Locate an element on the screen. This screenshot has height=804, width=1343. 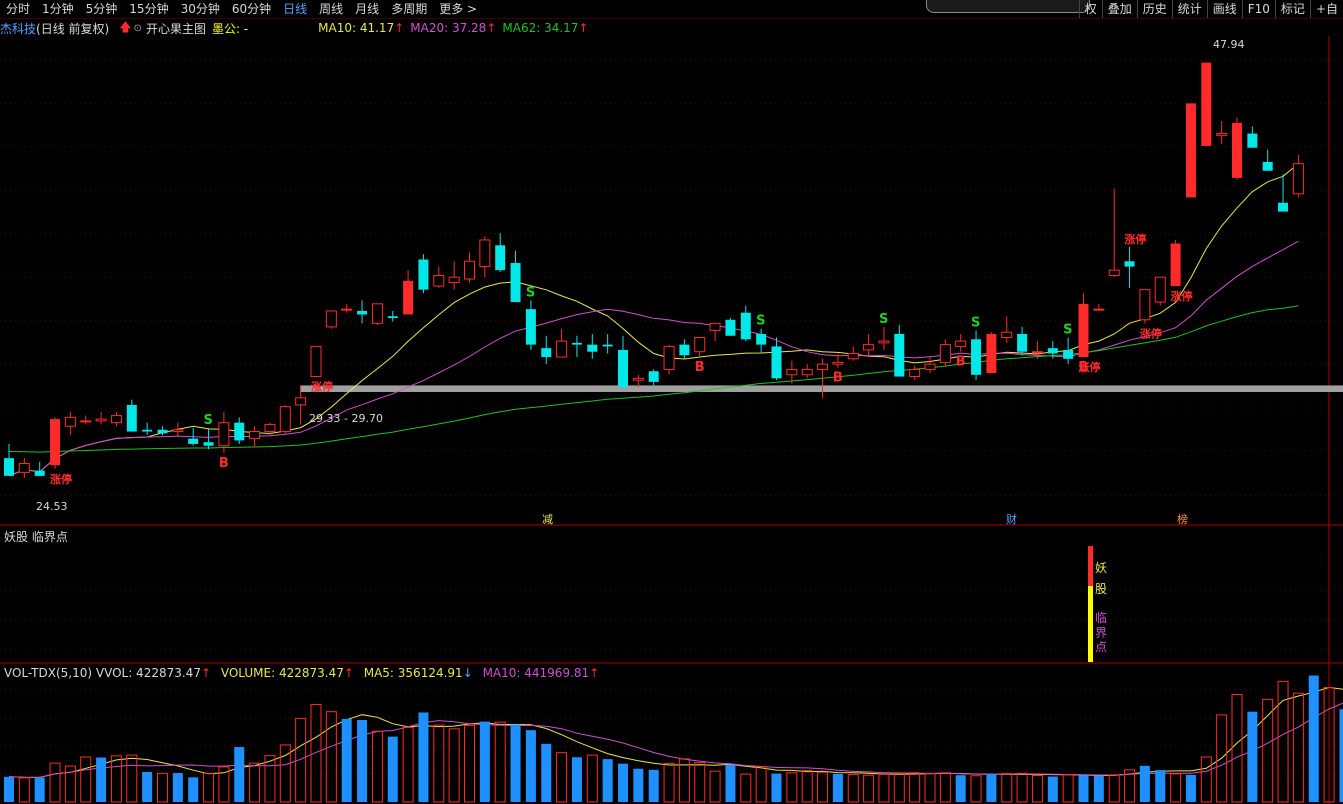
tab-period: 5分钟 is located at coordinates (102, 9).